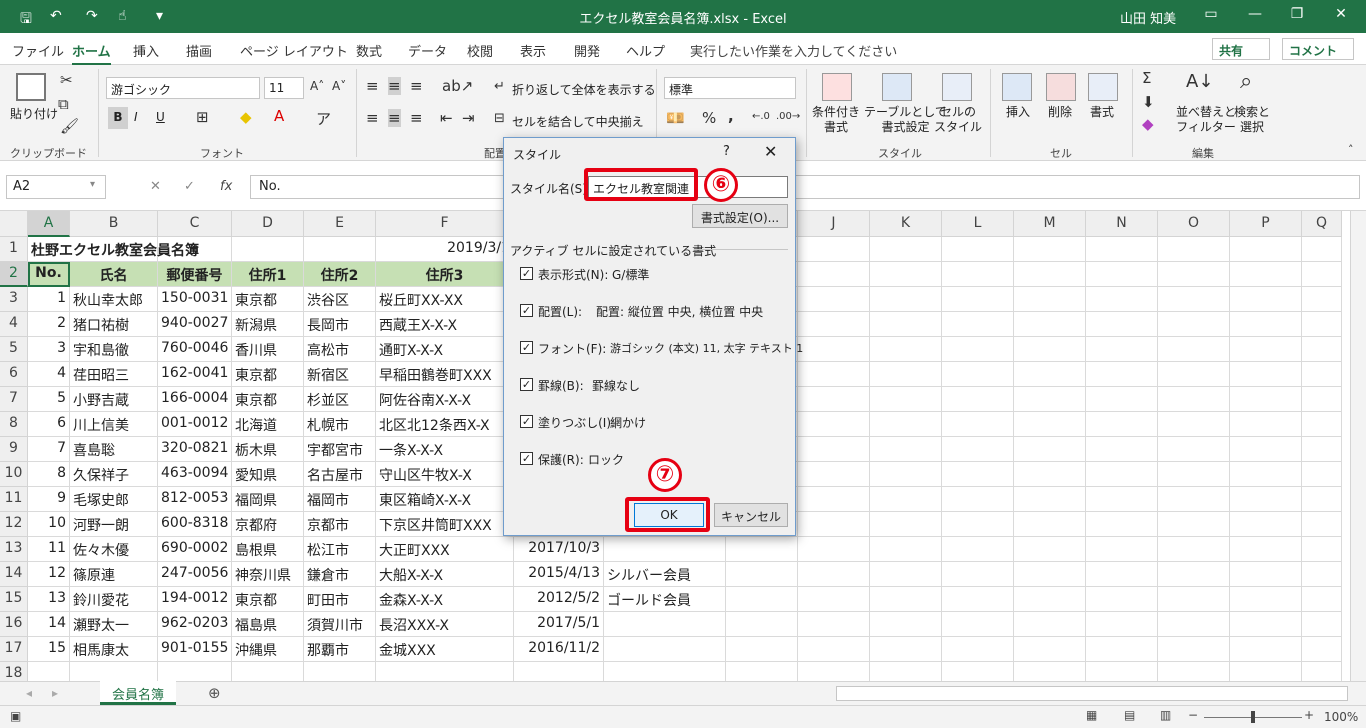 The width and height of the screenshot is (1366, 728). Describe the element at coordinates (114, 399) in the screenshot. I see `cell-b7: 小野吉蔵` at that location.